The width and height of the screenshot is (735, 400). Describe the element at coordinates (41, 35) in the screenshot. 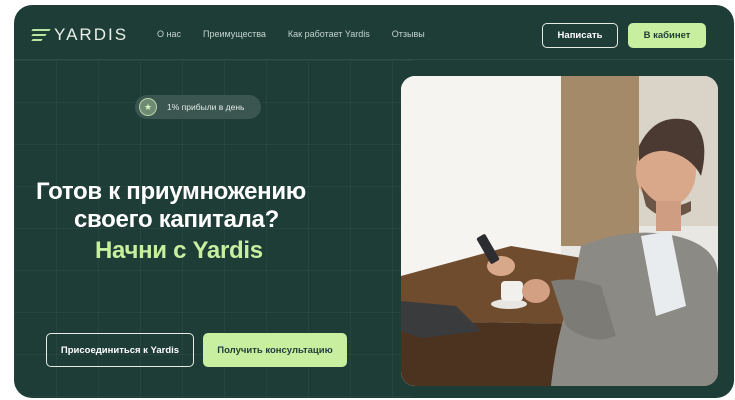

I see `logo-mark-icon` at that location.